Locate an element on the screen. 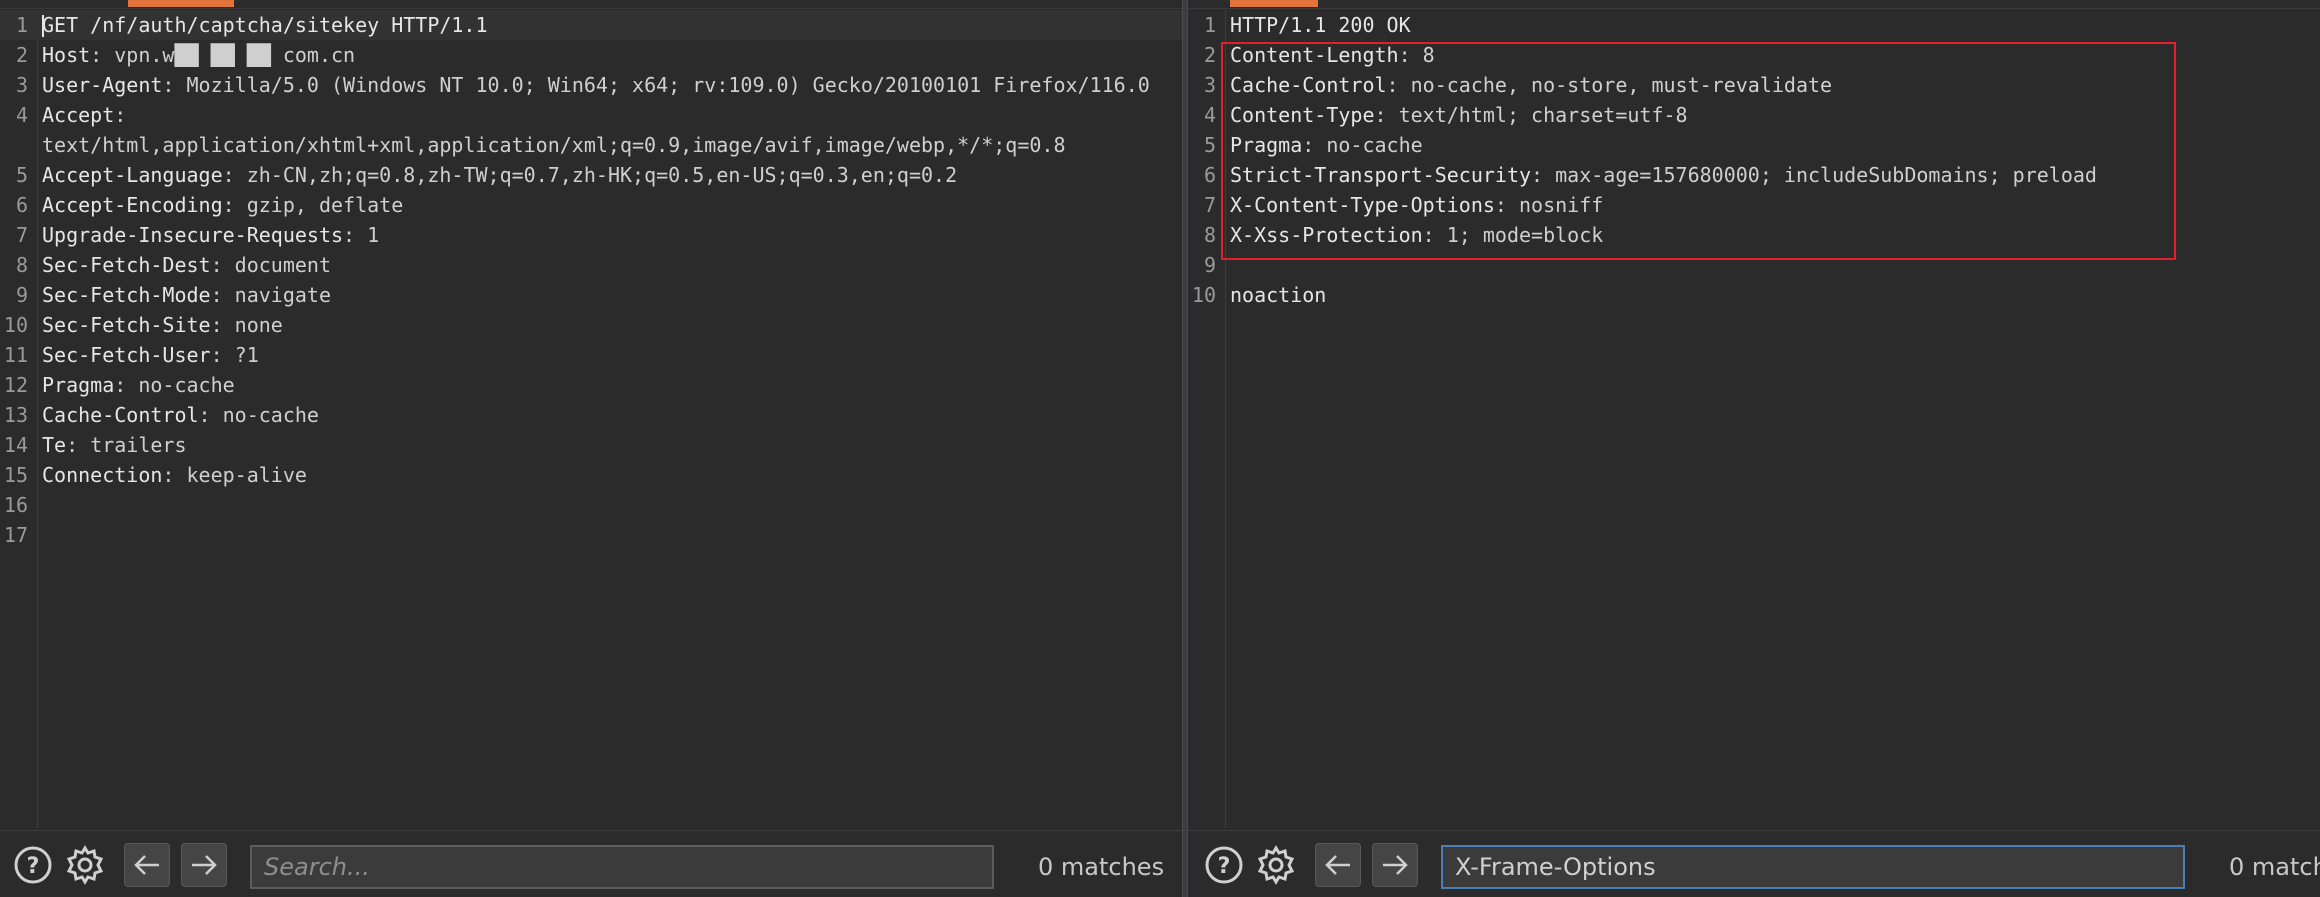 This screenshot has height=897, width=2320. header-name: Accept-Language is located at coordinates (132, 175).